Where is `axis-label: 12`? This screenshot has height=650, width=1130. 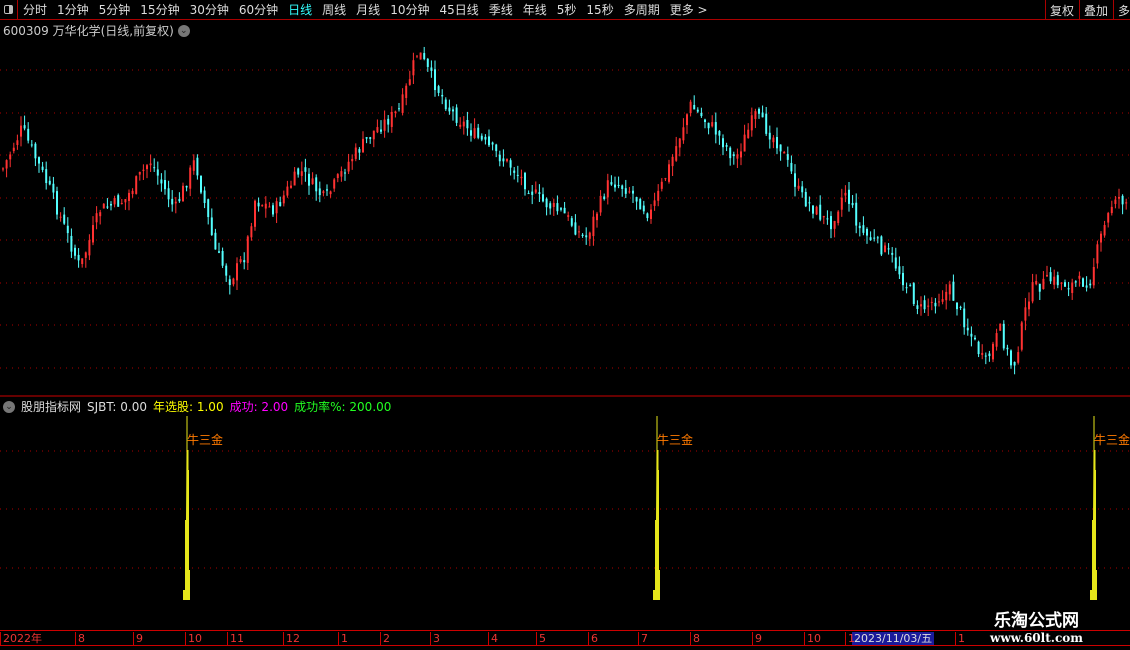 axis-label: 12 is located at coordinates (291, 638).